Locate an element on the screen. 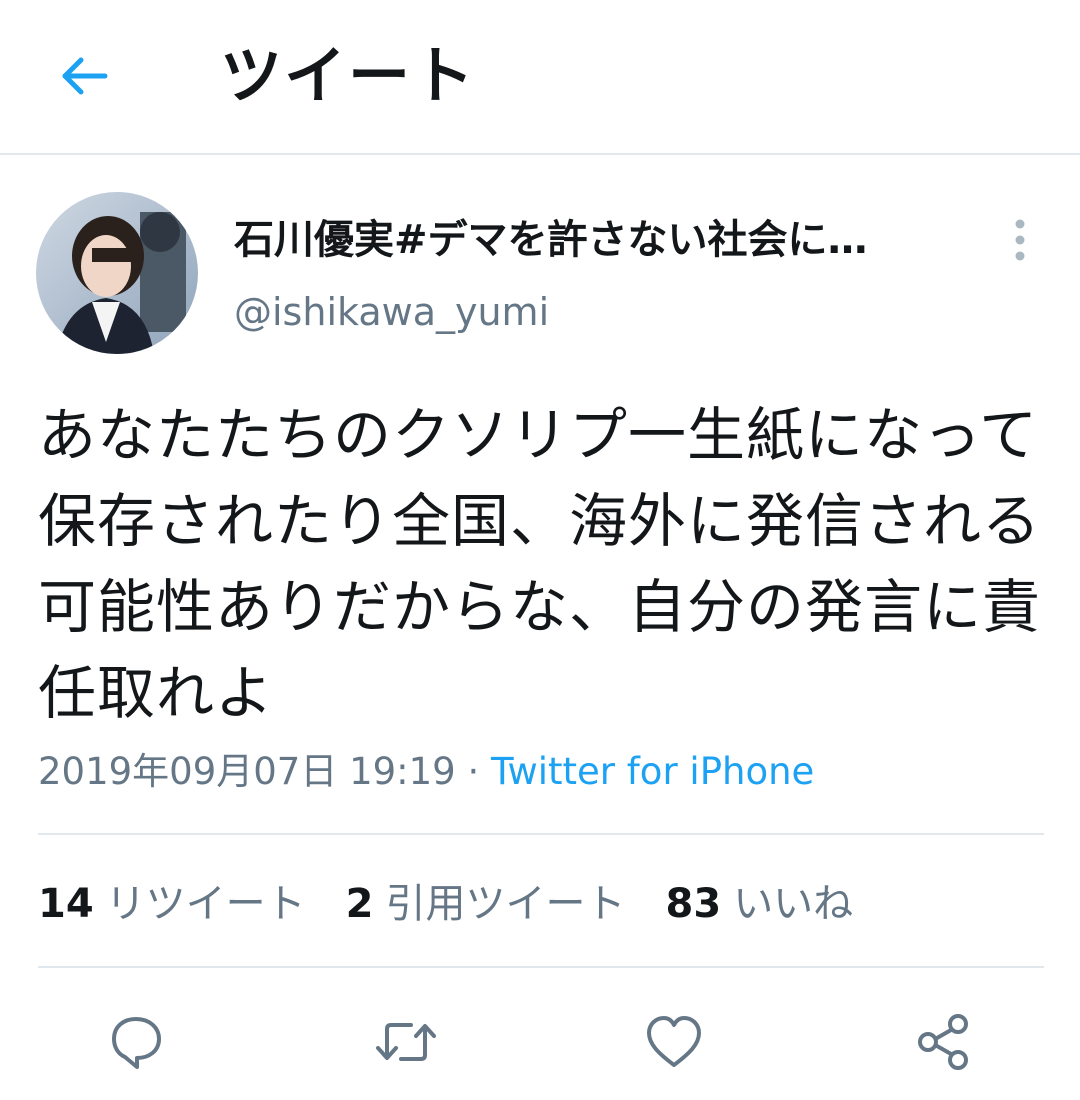 The width and height of the screenshot is (1080, 1100). retweets-stat: 14 リツイート is located at coordinates (172, 904).